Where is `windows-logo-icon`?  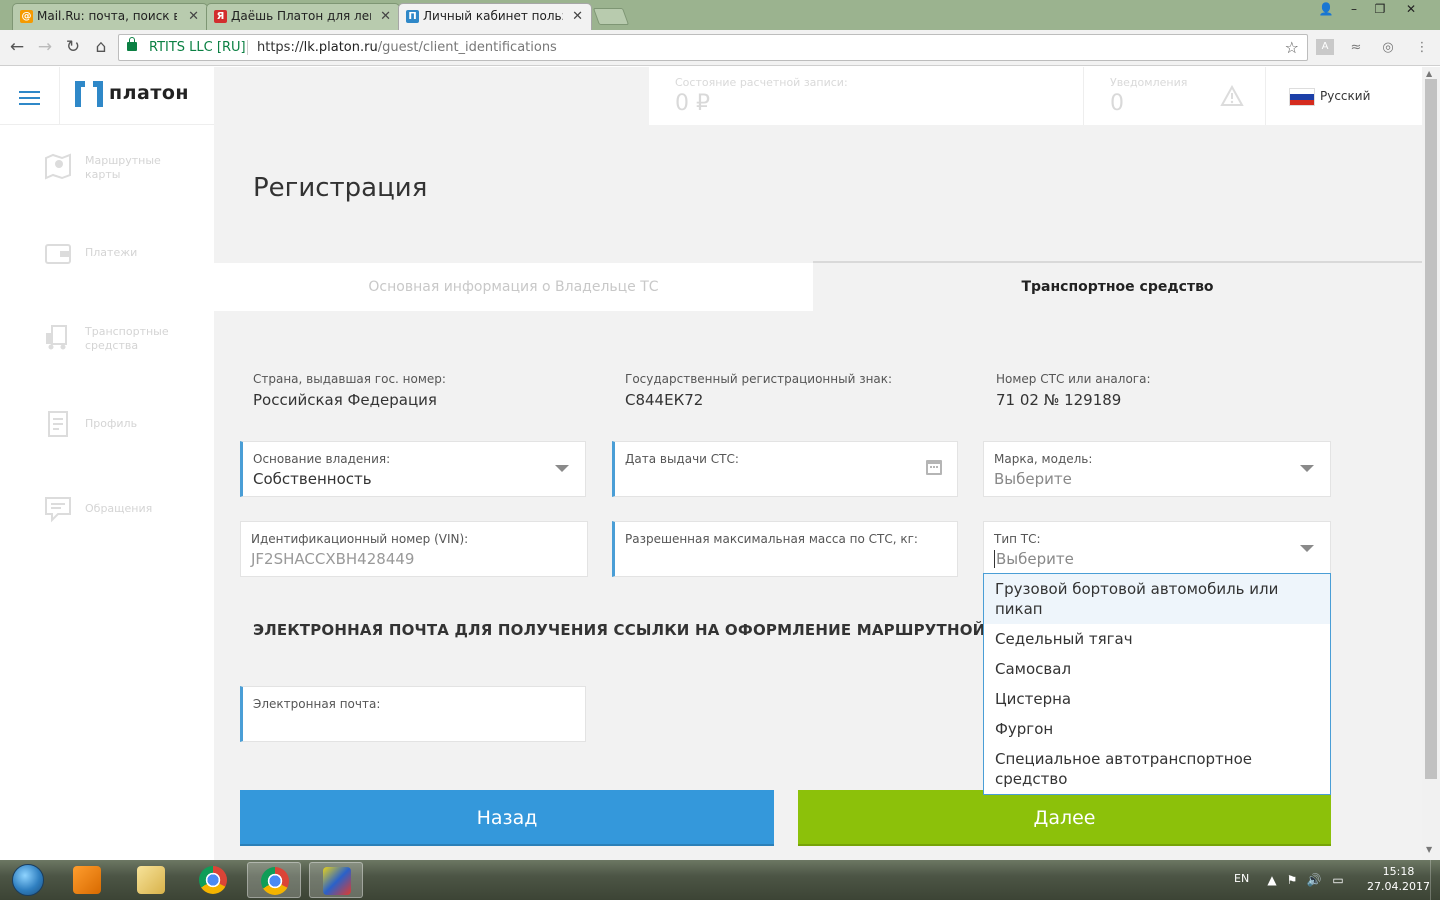 windows-logo-icon is located at coordinates (28, 880).